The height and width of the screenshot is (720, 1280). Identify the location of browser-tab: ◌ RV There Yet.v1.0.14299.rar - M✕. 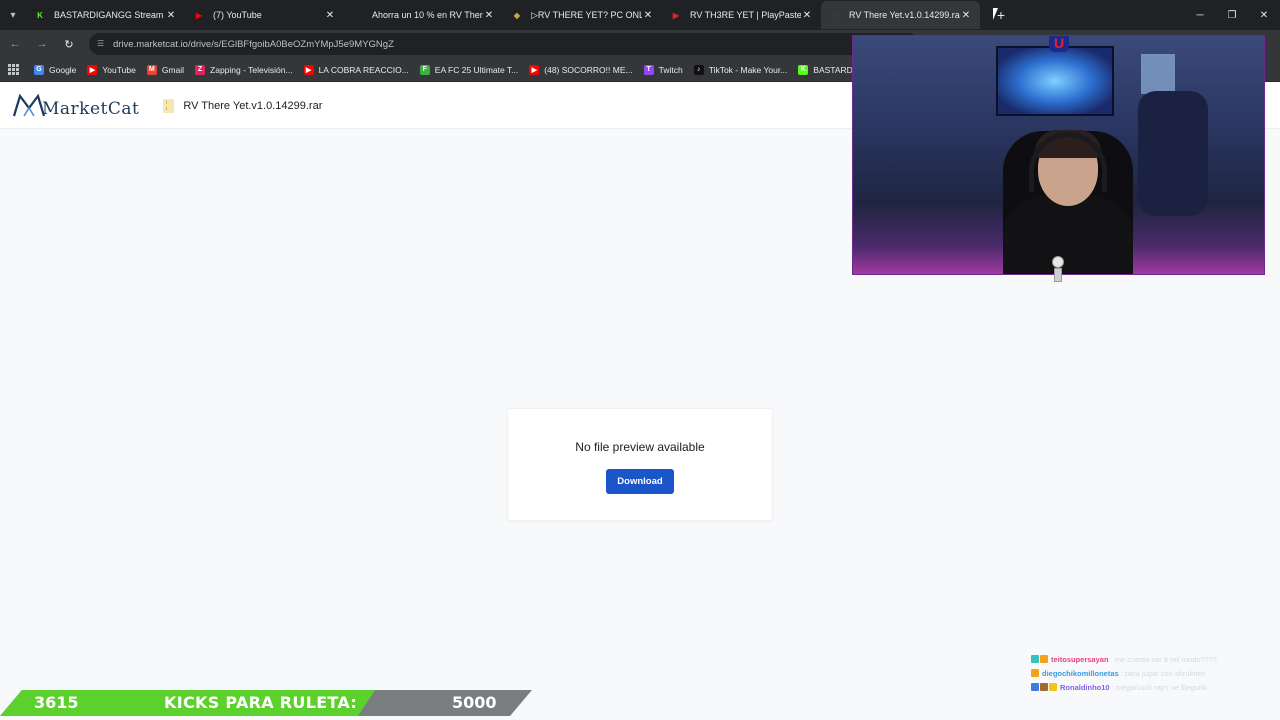
(900, 15).